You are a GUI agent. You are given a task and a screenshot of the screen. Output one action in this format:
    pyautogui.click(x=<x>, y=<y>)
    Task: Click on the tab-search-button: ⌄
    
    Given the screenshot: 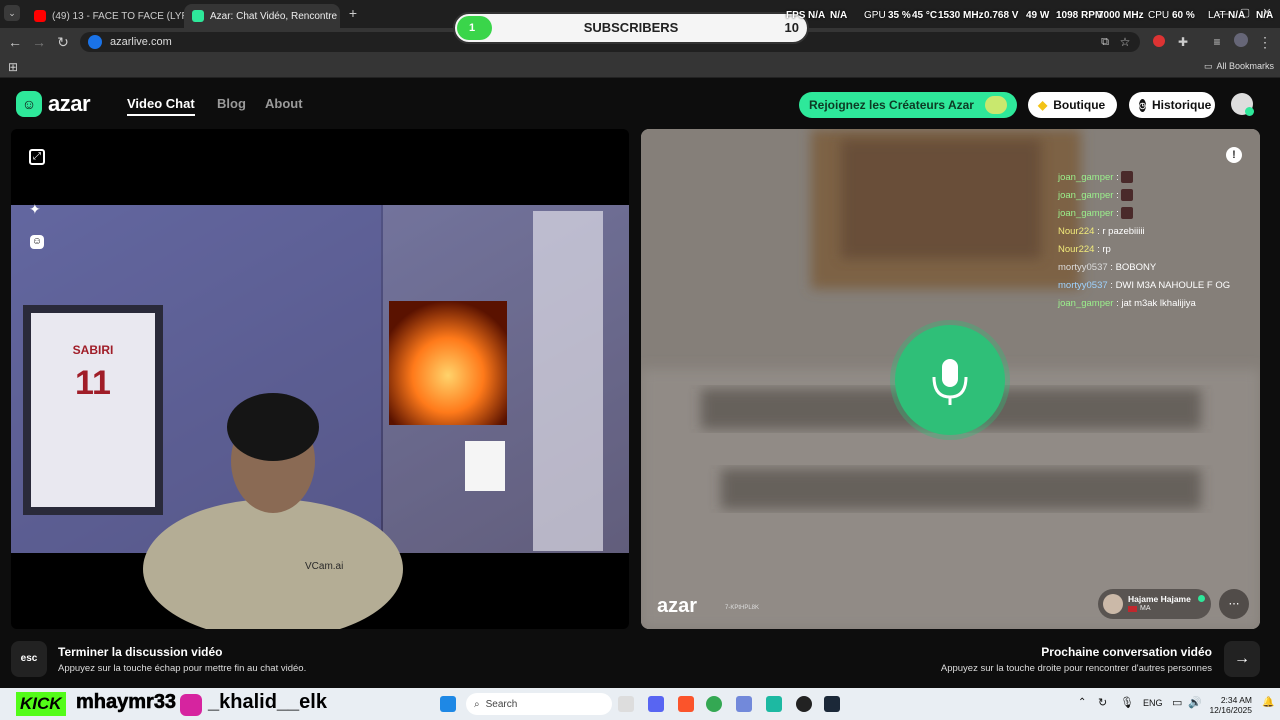 What is the action you would take?
    pyautogui.click(x=12, y=13)
    